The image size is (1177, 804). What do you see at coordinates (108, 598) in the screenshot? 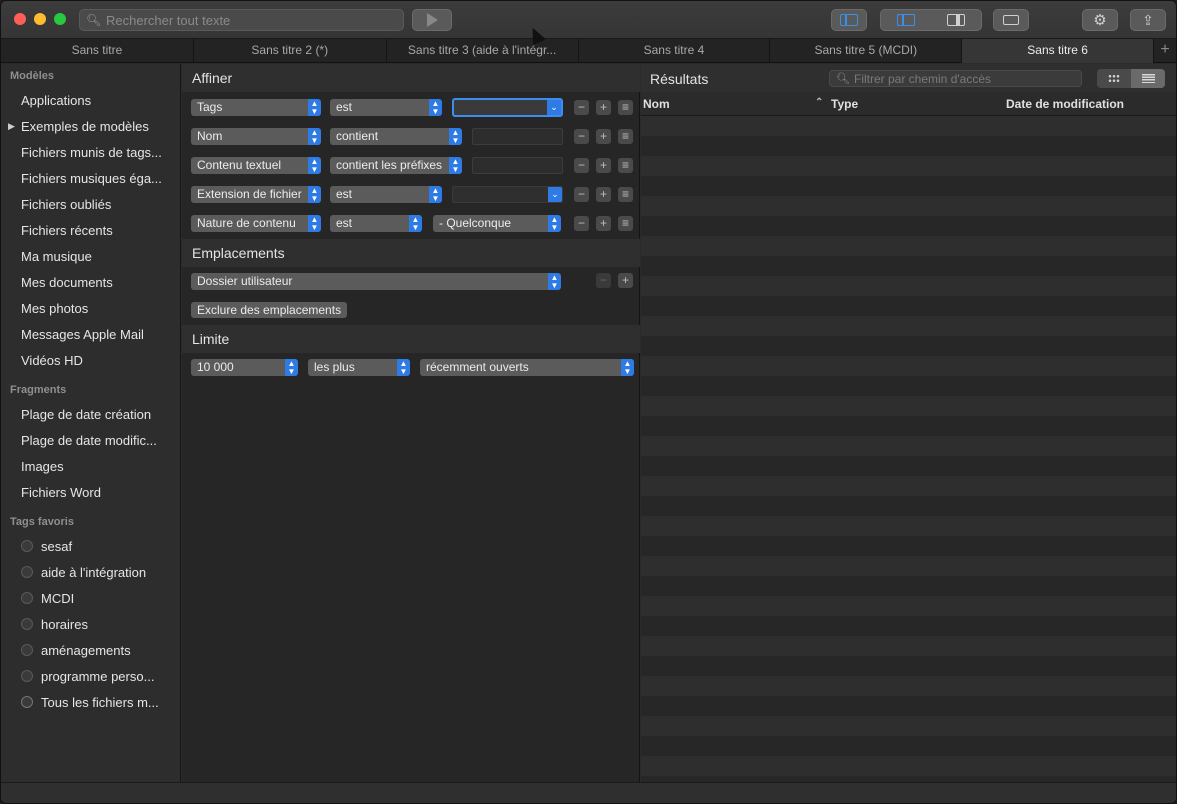
I see `sidebar-tag-mcdi: MCDI` at bounding box center [108, 598].